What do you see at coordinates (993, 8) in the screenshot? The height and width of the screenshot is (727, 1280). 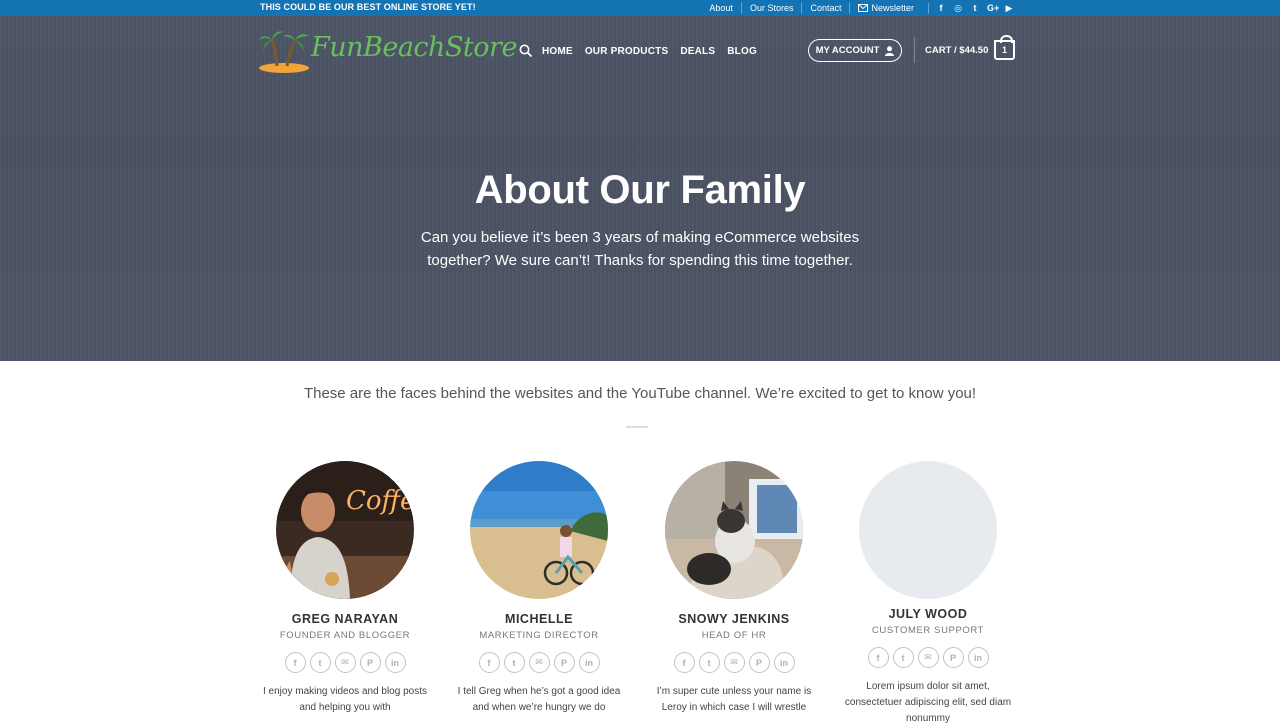 I see `google-plus-icon: G+` at bounding box center [993, 8].